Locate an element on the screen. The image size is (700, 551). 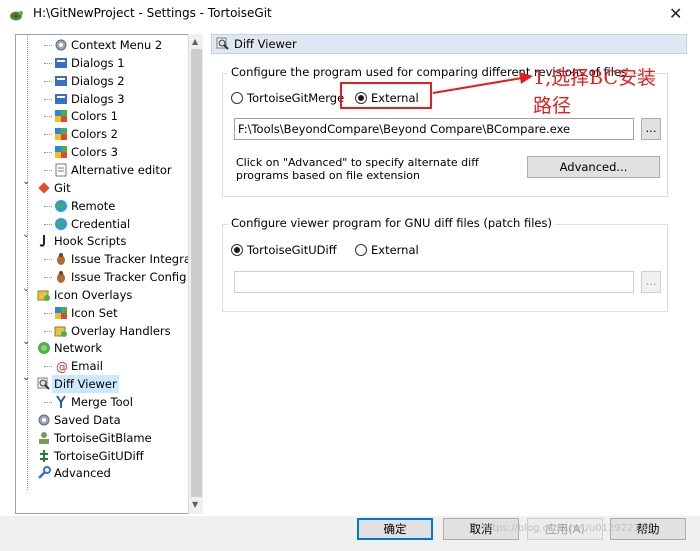
email-icon: @ is located at coordinates (62, 366).